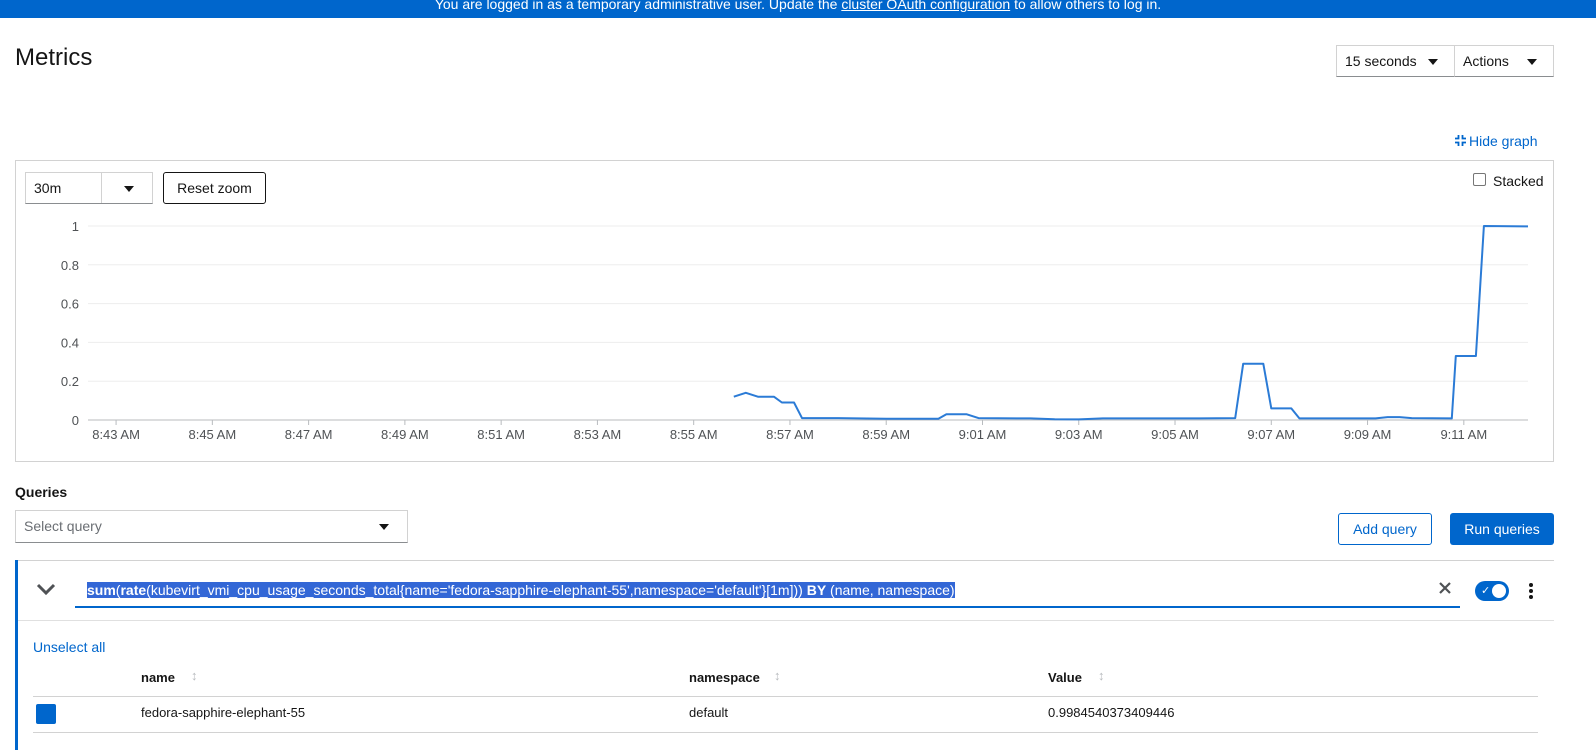 The image size is (1596, 750). I want to click on stacked-label: Stacked, so click(1518, 181).